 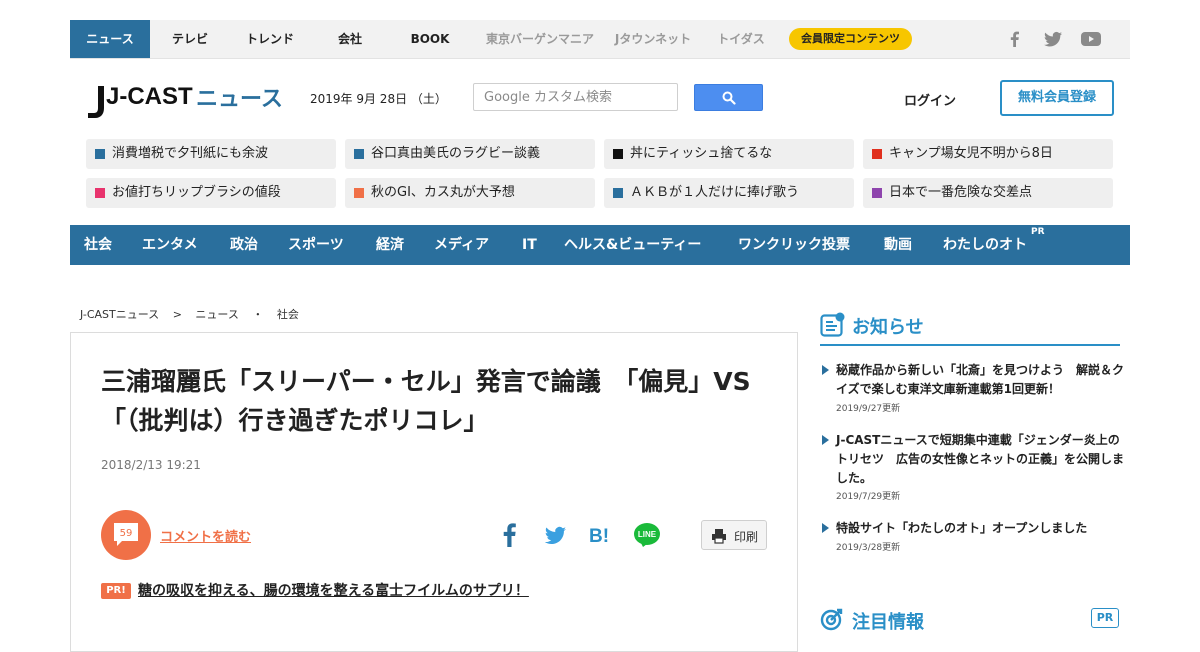 I want to click on youtube-icon, so click(x=1091, y=39).